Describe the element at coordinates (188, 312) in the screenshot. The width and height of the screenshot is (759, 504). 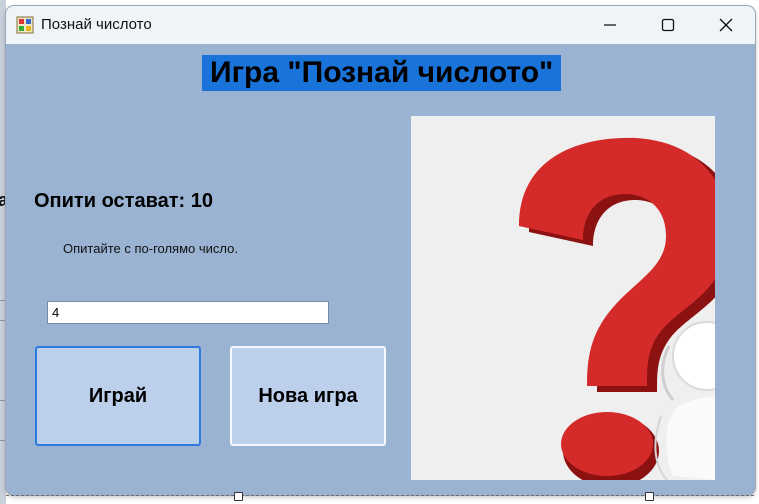
I see `guess-input` at that location.